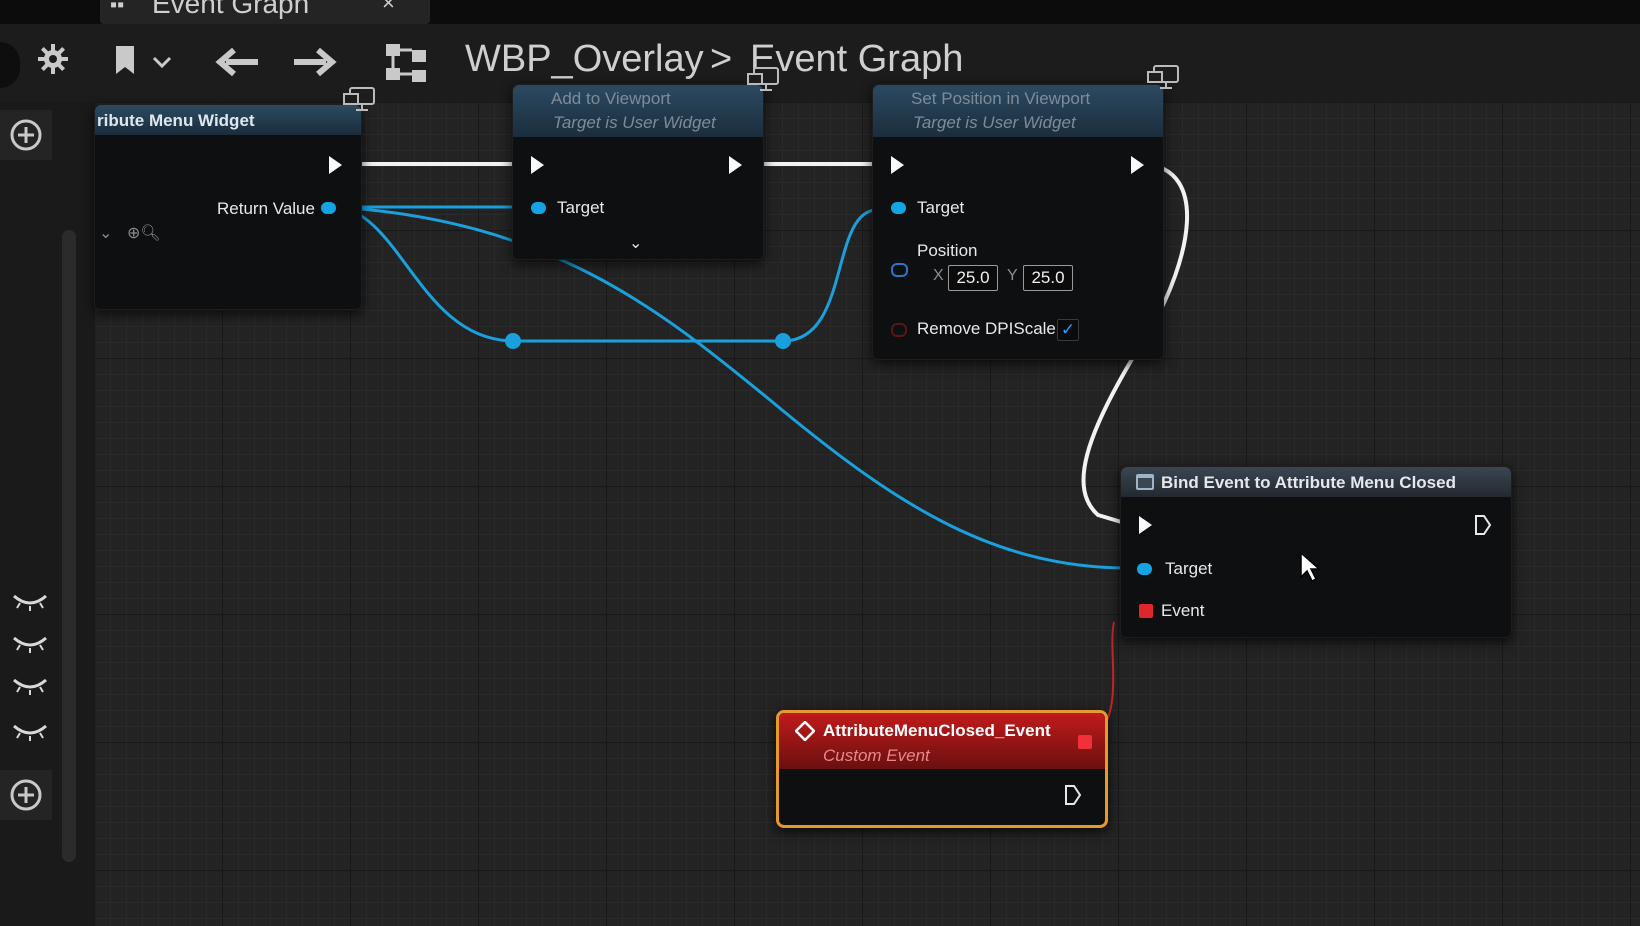  Describe the element at coordinates (857, 59) in the screenshot. I see `breadcrumb-current: Event Graph` at that location.